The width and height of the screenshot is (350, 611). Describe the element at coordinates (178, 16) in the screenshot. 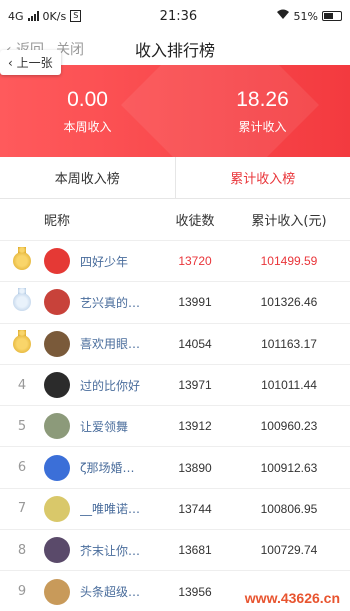

I see `status-time: 21:36` at that location.